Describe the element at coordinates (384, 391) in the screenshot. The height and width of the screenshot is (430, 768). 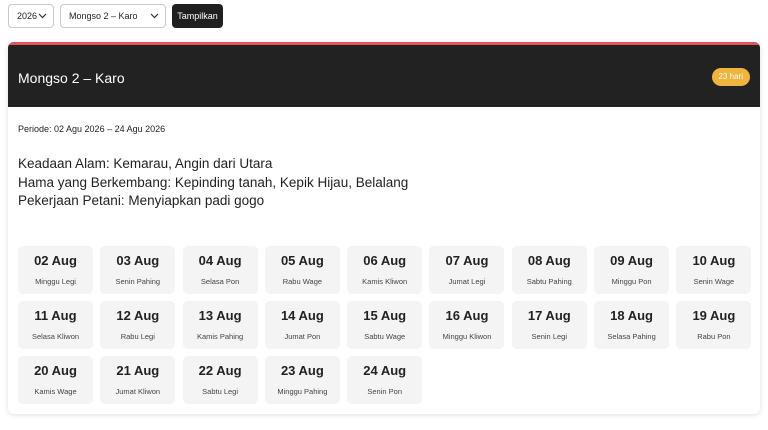
I see `day-pasaran: Senin Pon` at that location.